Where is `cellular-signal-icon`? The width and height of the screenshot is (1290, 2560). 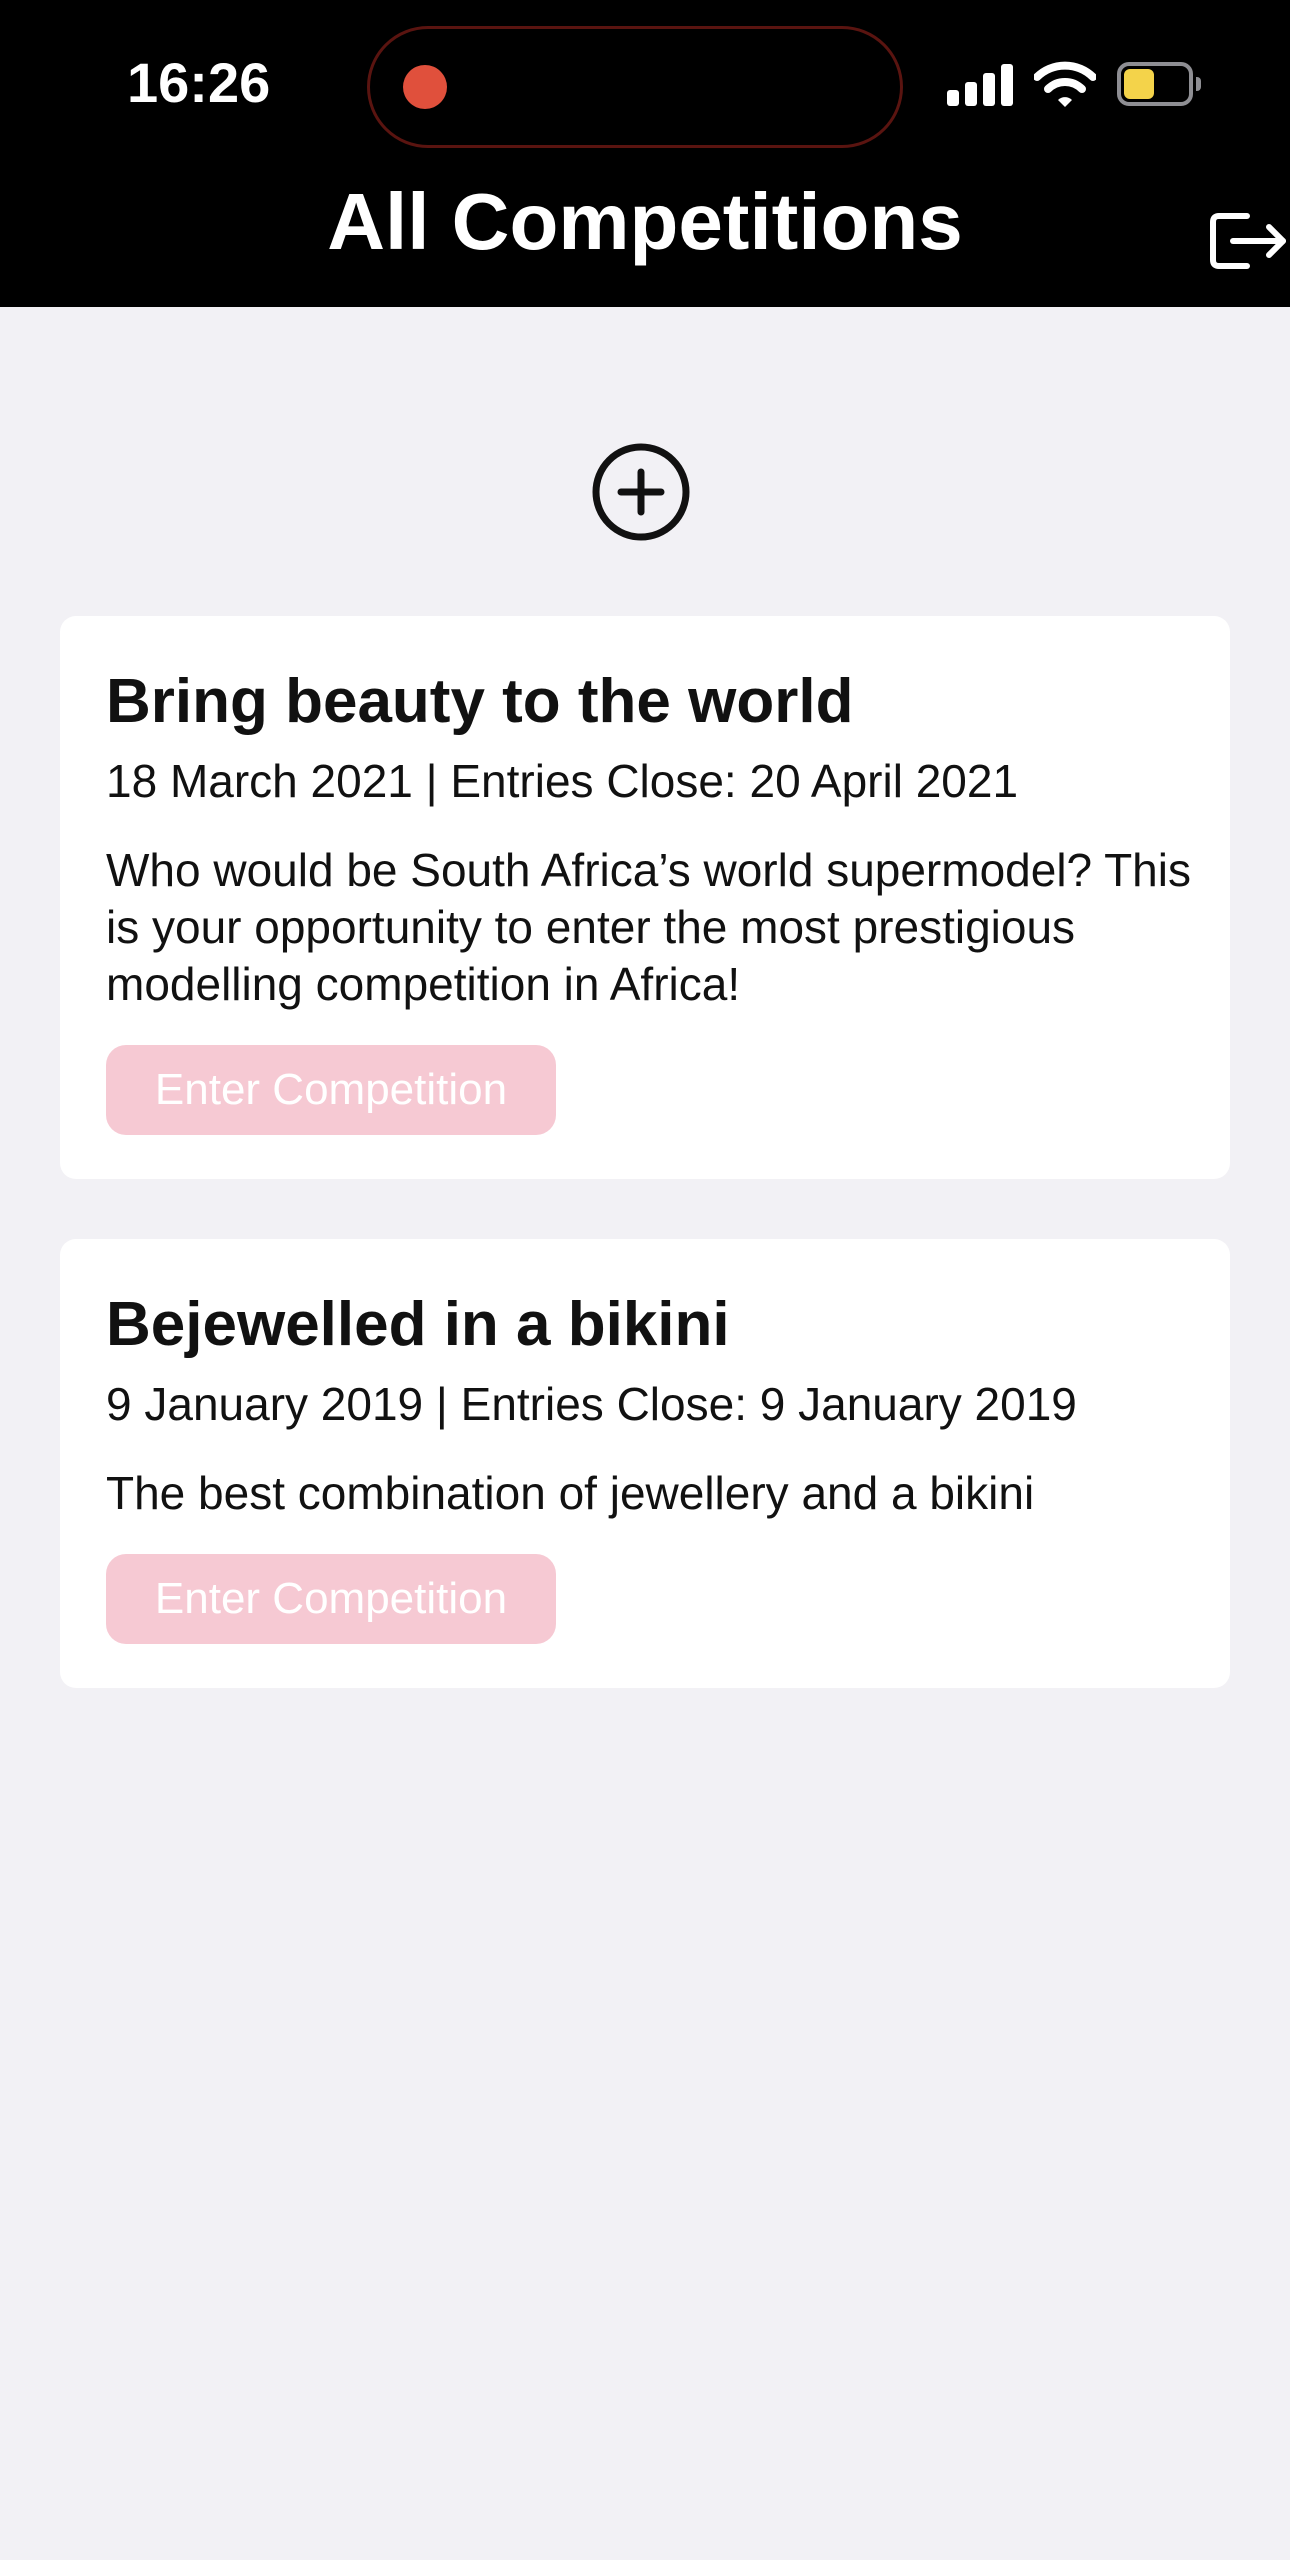 cellular-signal-icon is located at coordinates (980, 85).